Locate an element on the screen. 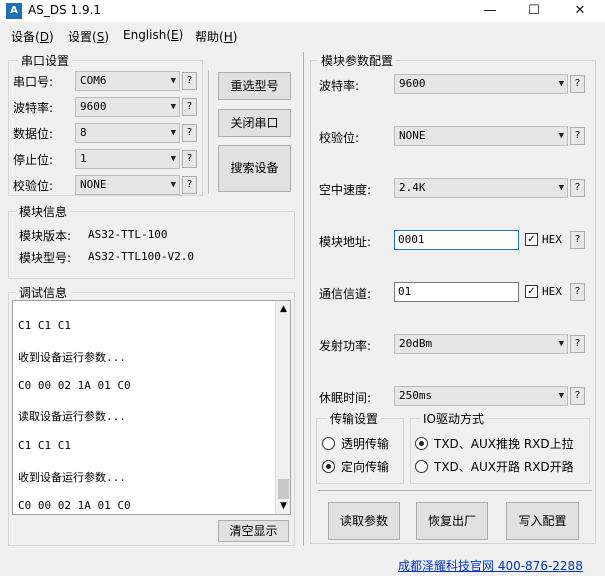 Image resolution: width=605 pixels, height=576 pixels. channel-hex-label: HEX is located at coordinates (552, 291).